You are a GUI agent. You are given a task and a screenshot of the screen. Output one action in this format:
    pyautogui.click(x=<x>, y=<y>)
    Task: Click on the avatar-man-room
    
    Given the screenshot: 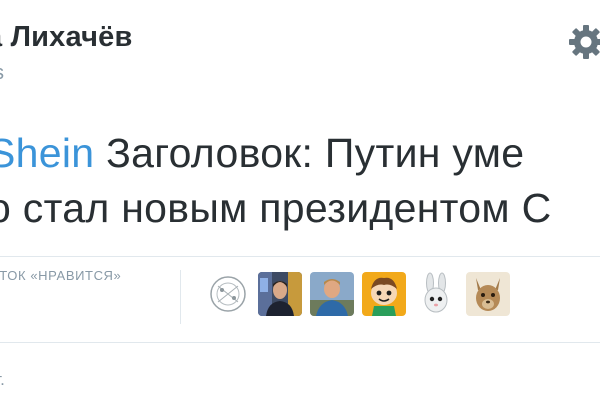 What is the action you would take?
    pyautogui.click(x=280, y=294)
    